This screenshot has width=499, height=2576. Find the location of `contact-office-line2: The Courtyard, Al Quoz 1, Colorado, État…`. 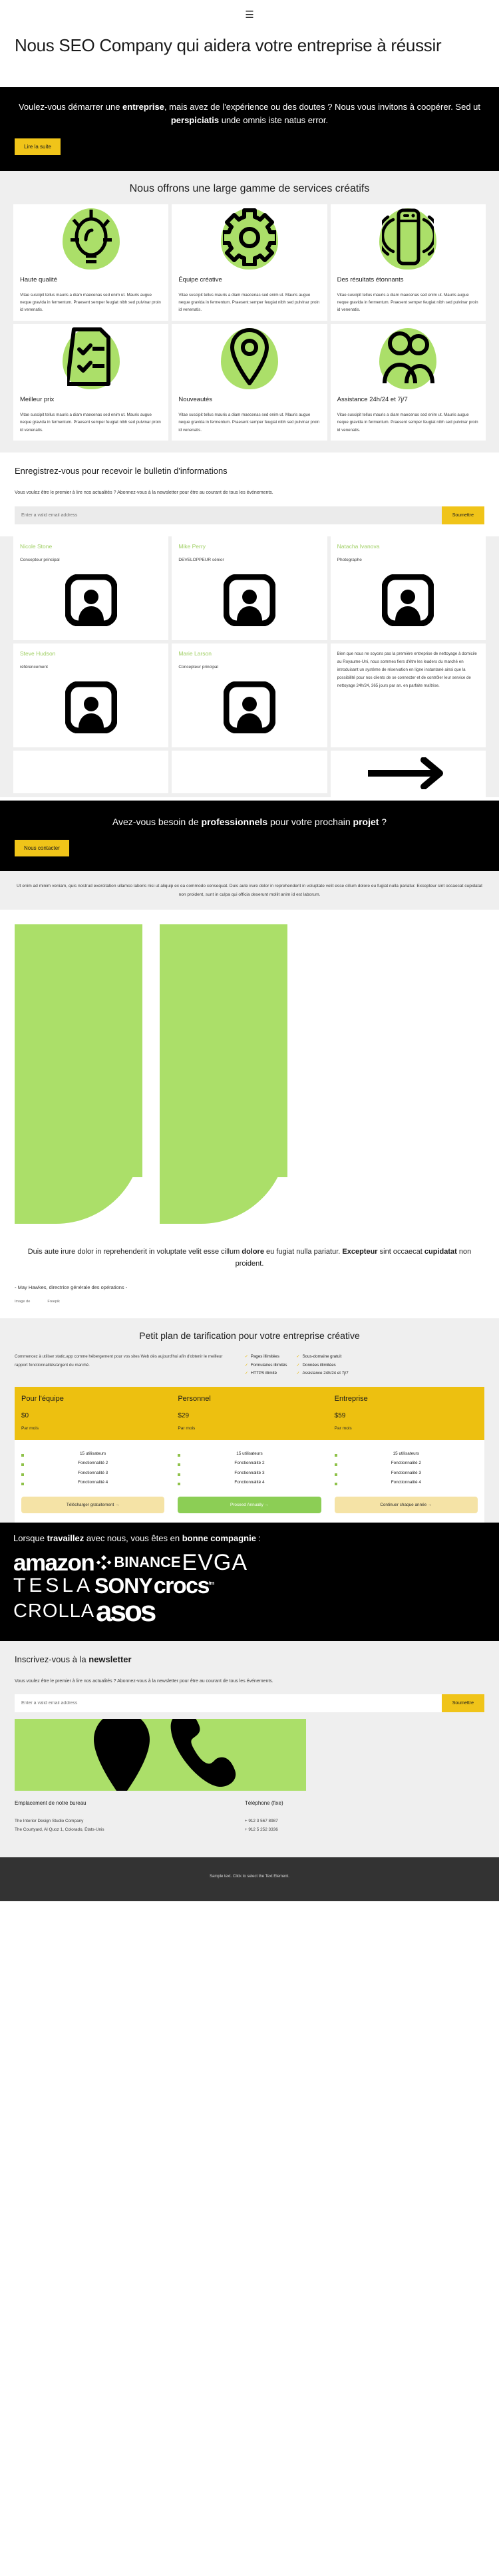

contact-office-line2: The Courtyard, Al Quoz 1, Colorado, État… is located at coordinates (59, 1830).